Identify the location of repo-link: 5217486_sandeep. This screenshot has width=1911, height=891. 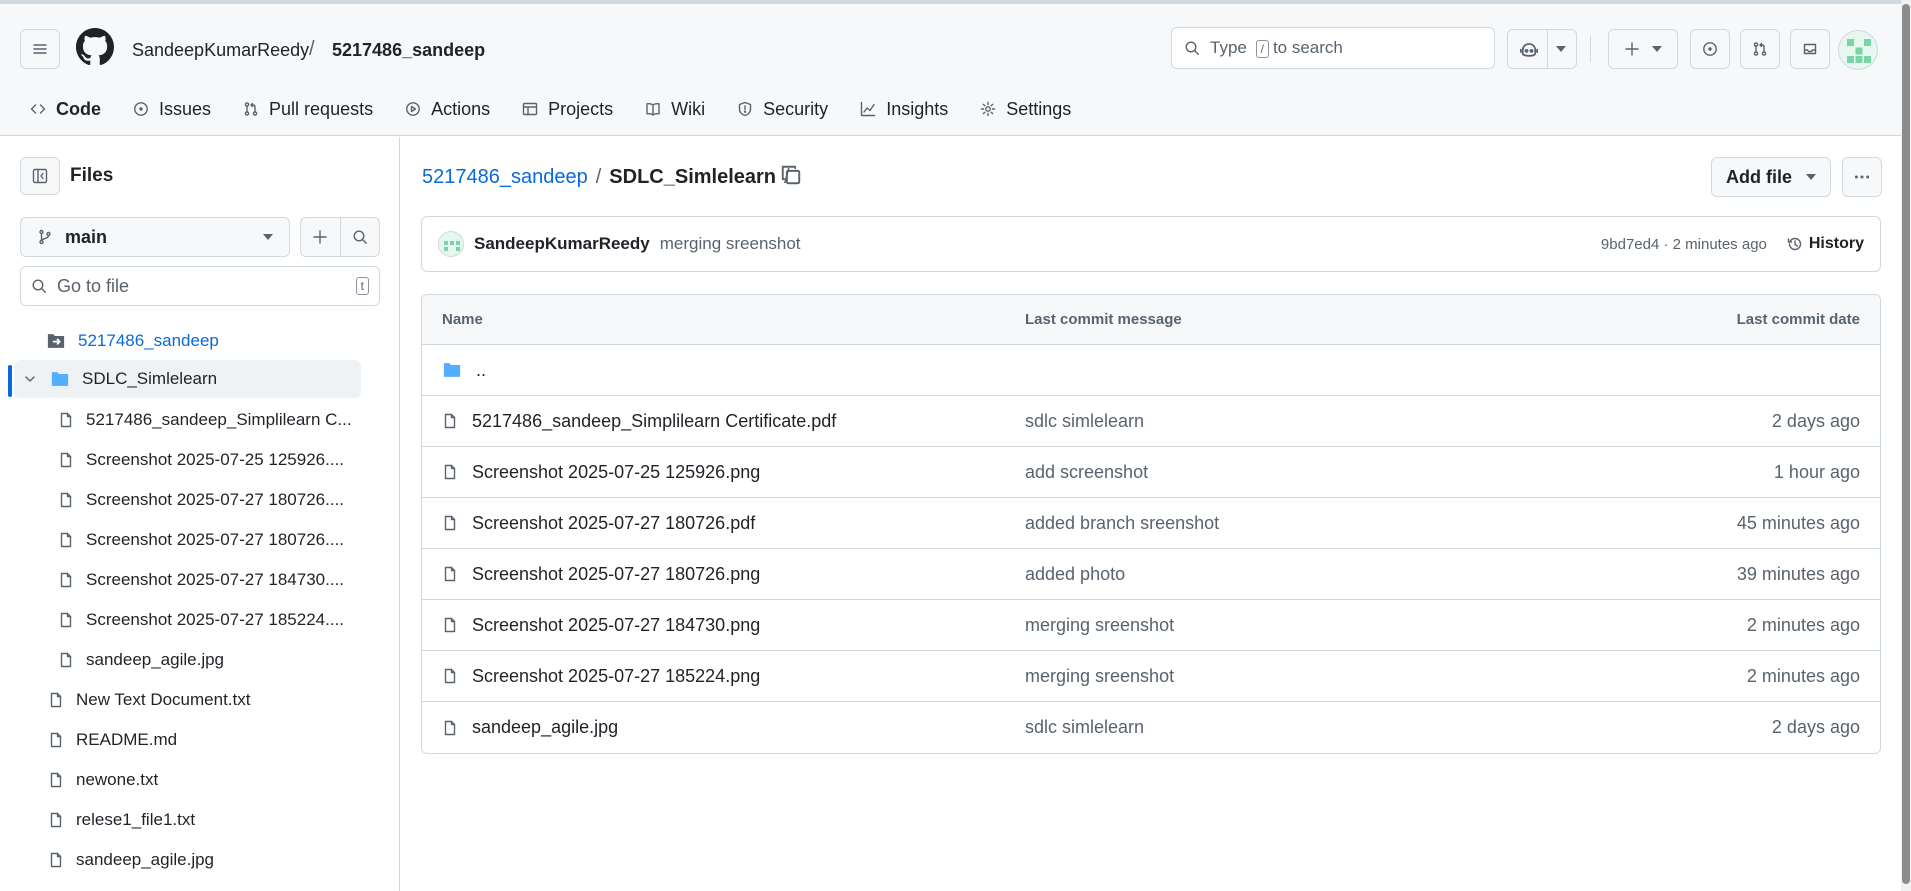
(408, 50).